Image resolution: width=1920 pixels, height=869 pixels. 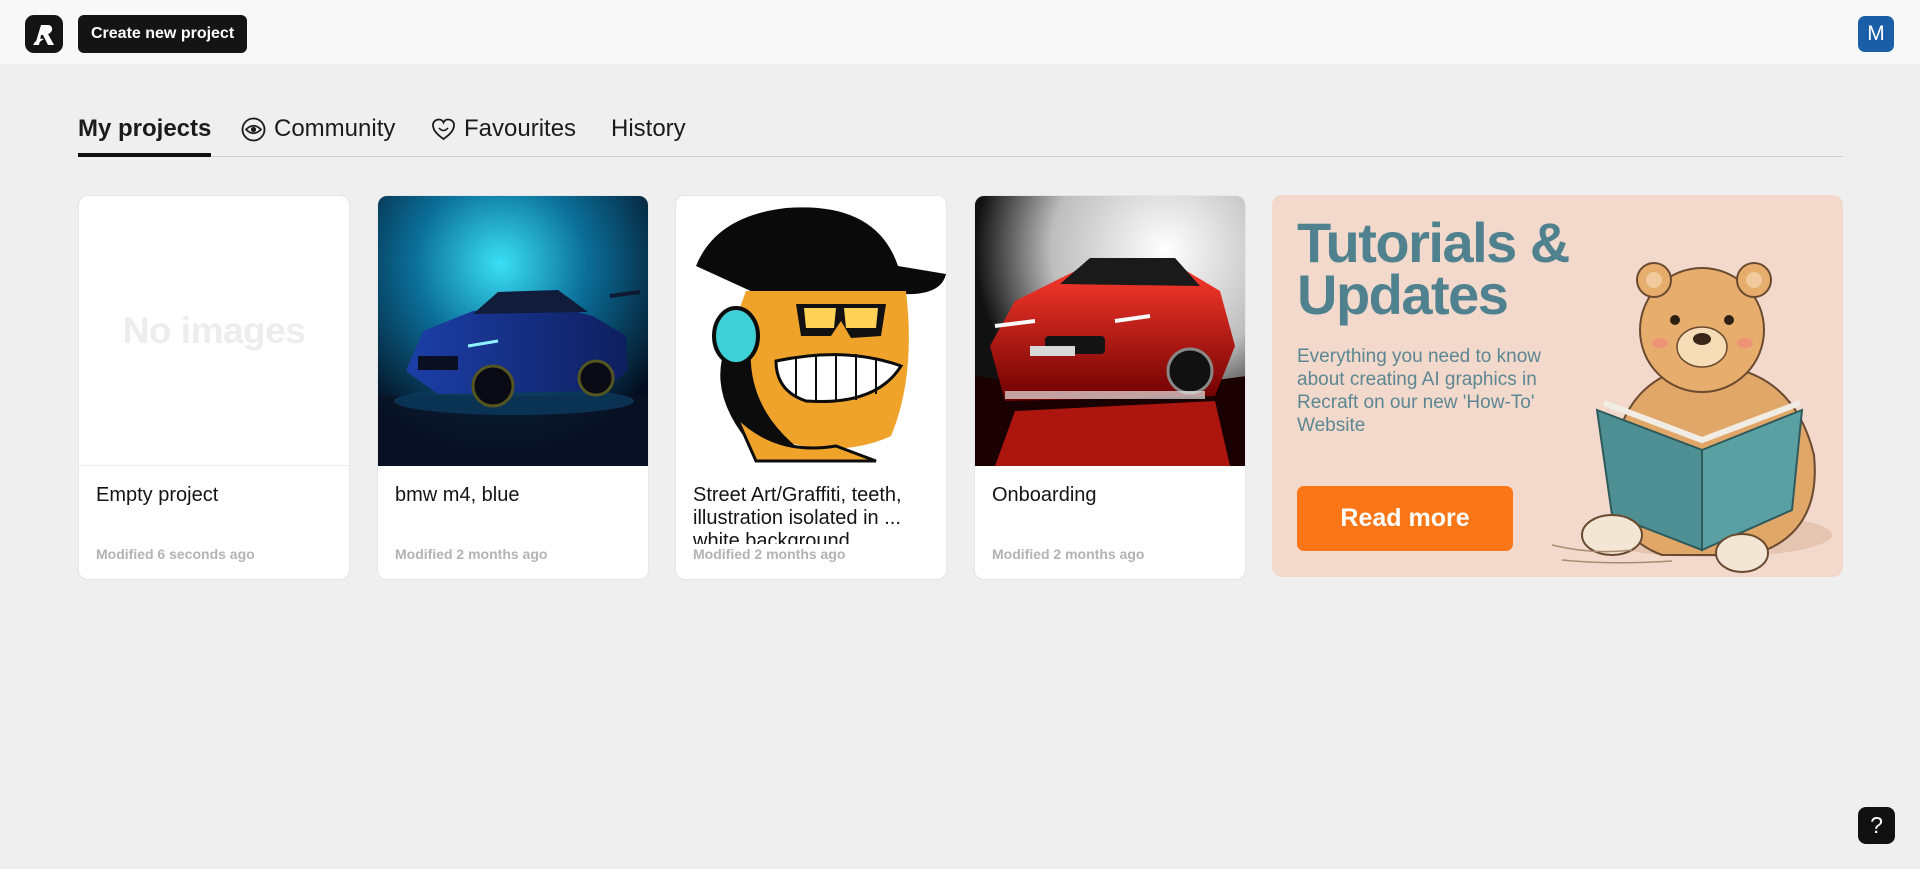 What do you see at coordinates (145, 128) in the screenshot?
I see `tab-label: My projects` at bounding box center [145, 128].